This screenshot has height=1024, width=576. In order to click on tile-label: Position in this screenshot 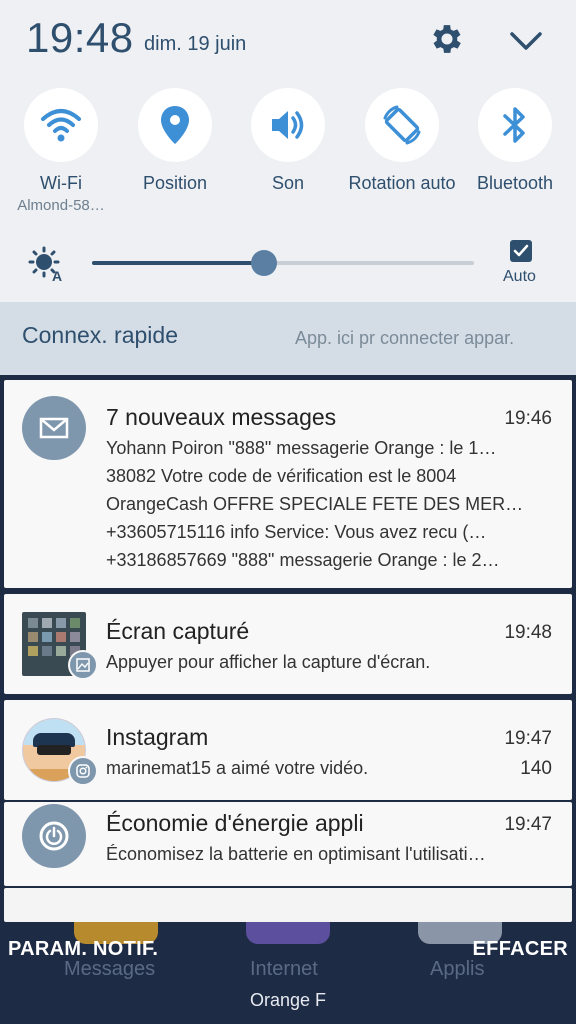, I will do `click(175, 183)`.